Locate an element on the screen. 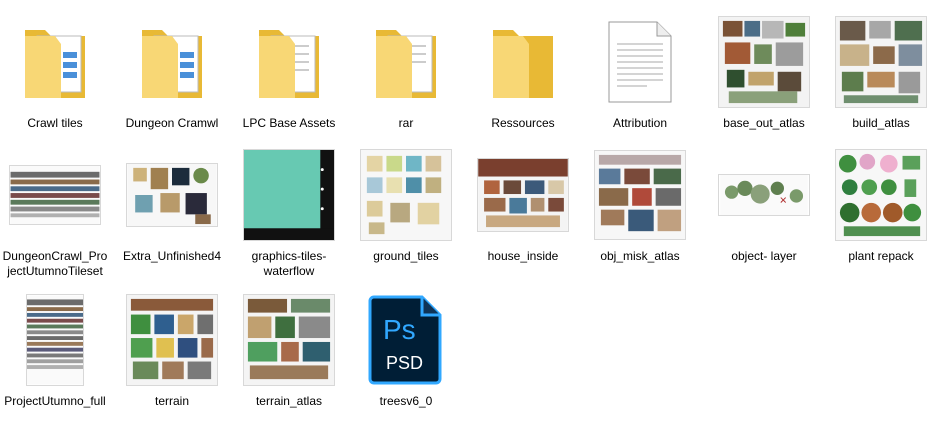  file-item-build-atlas: build_atlas is located at coordinates (881, 82).